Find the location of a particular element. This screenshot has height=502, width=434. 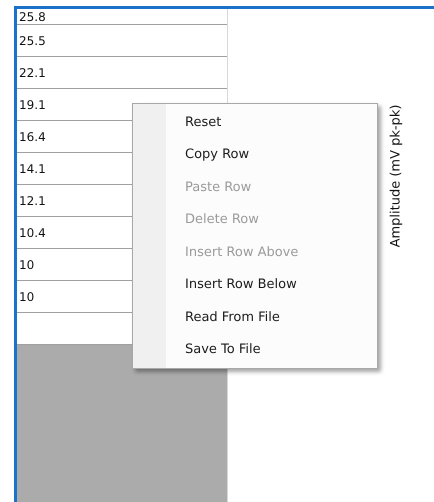

table-cell: 22.1 is located at coordinates (122, 73).